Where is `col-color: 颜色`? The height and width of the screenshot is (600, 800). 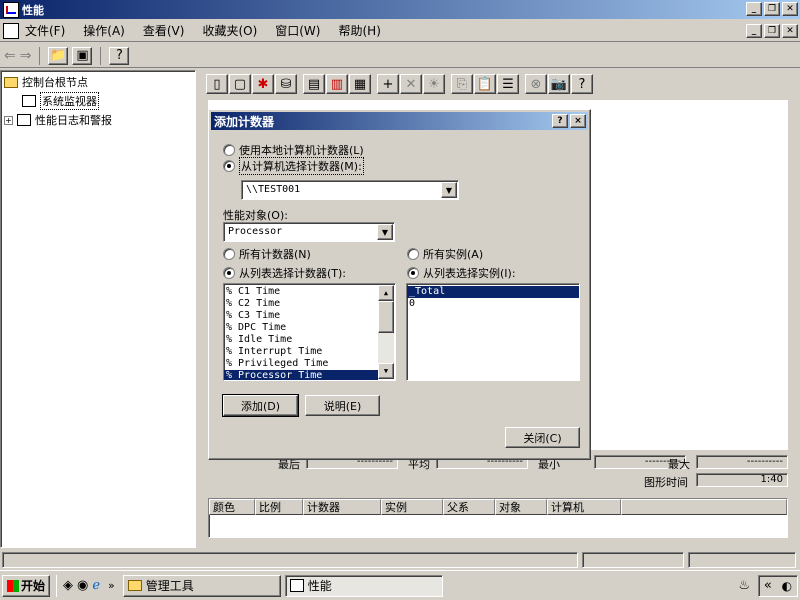 col-color: 颜色 is located at coordinates (232, 507).